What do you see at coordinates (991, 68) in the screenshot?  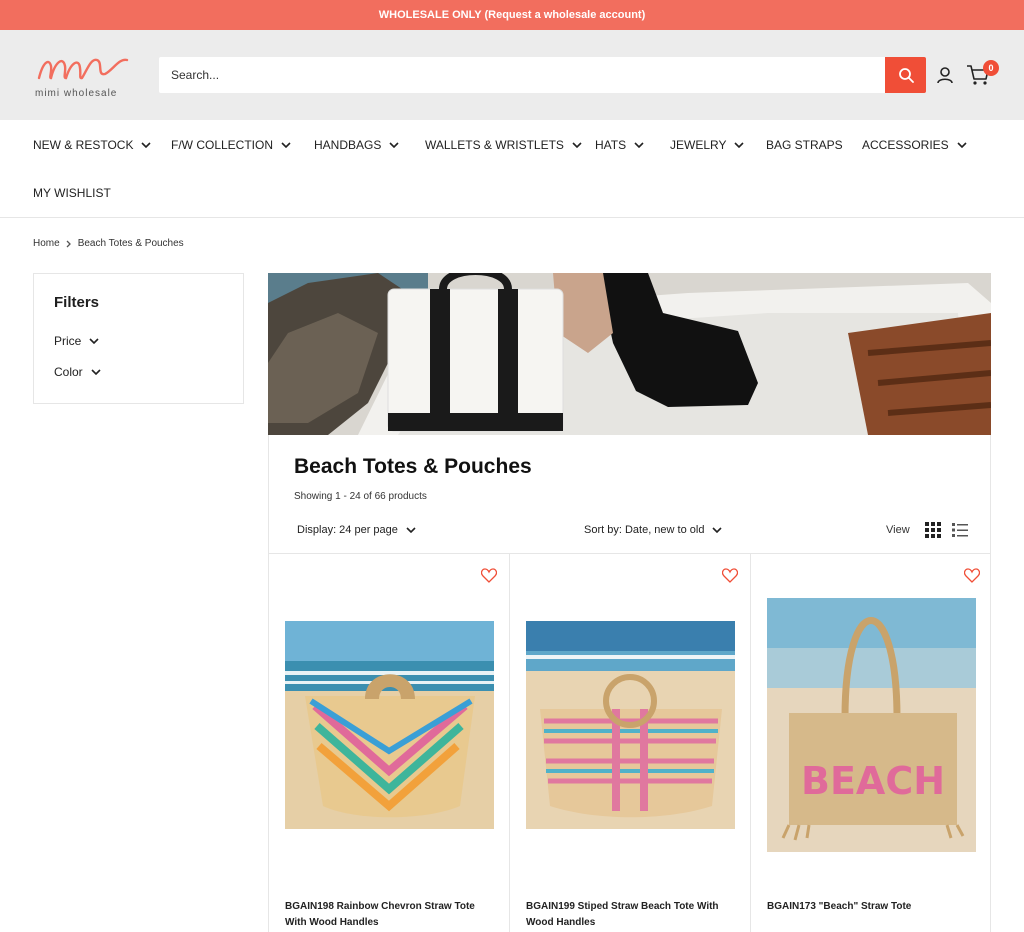 I see `cart-count-badge: 0` at bounding box center [991, 68].